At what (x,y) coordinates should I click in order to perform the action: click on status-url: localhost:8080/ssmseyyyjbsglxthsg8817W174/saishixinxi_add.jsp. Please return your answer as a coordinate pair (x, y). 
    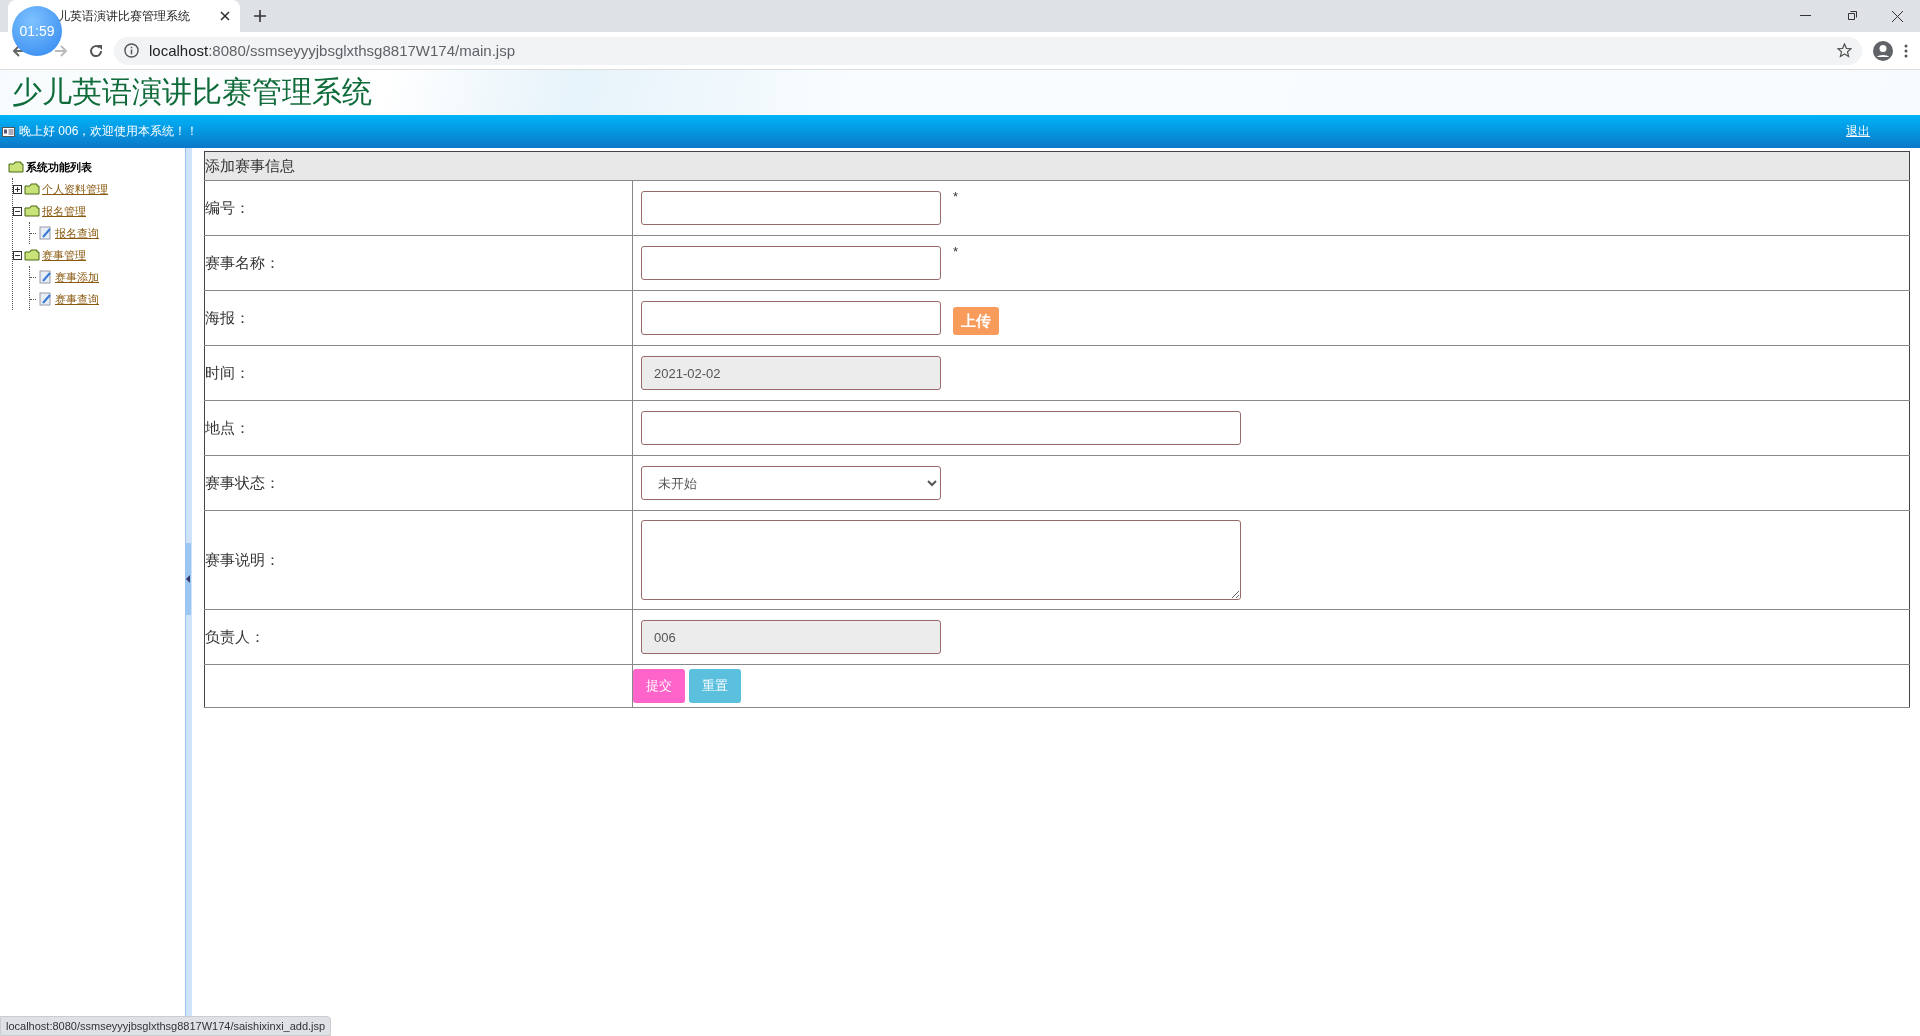
    Looking at the image, I should click on (166, 1026).